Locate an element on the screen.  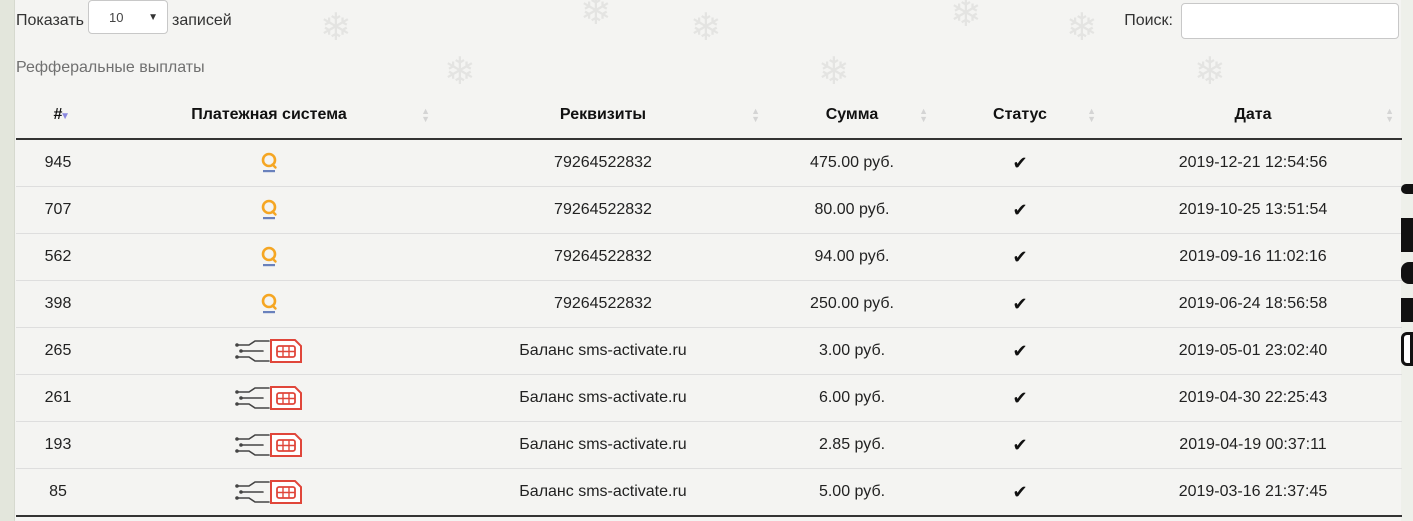
cell-amount: 6.00 руб. is located at coordinates (852, 398).